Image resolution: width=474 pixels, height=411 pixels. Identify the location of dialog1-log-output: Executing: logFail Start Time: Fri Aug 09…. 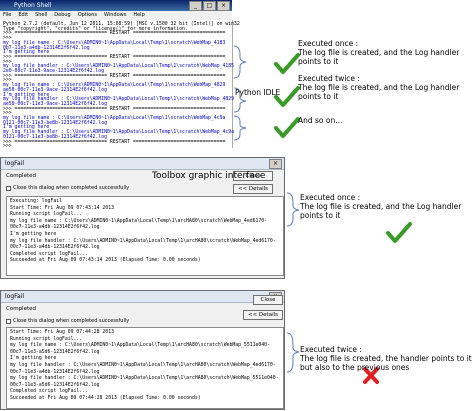
(145, 236).